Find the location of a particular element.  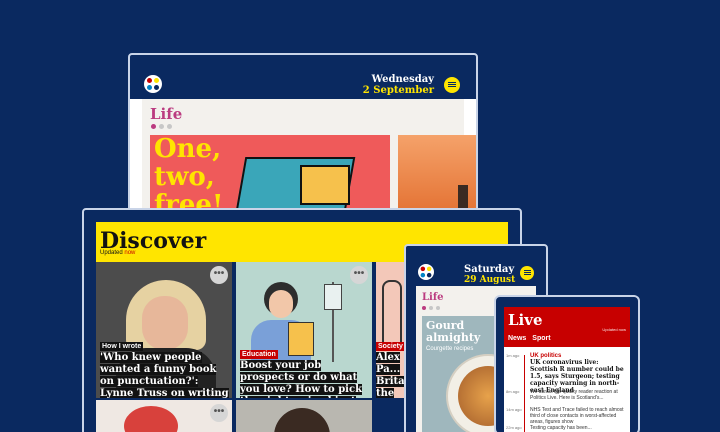

portrait-image is located at coordinates (302, 420).